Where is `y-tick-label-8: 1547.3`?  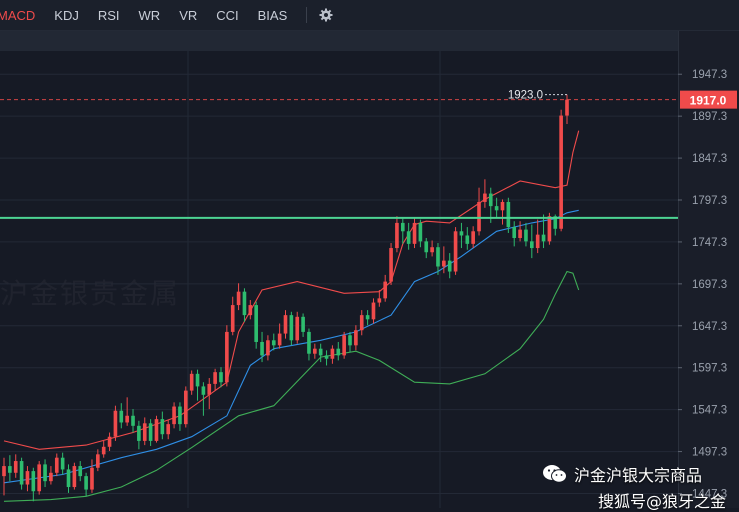 y-tick-label-8: 1547.3 is located at coordinates (709, 411).